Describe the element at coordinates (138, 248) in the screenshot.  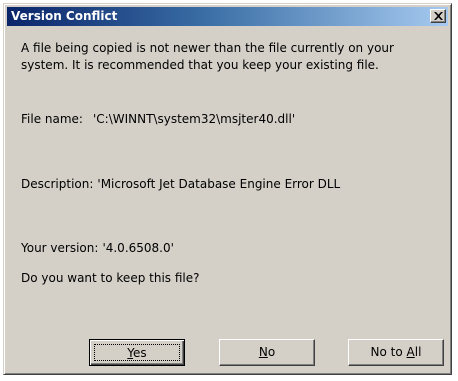
I see `version-value: '4.0.6508.0'` at that location.